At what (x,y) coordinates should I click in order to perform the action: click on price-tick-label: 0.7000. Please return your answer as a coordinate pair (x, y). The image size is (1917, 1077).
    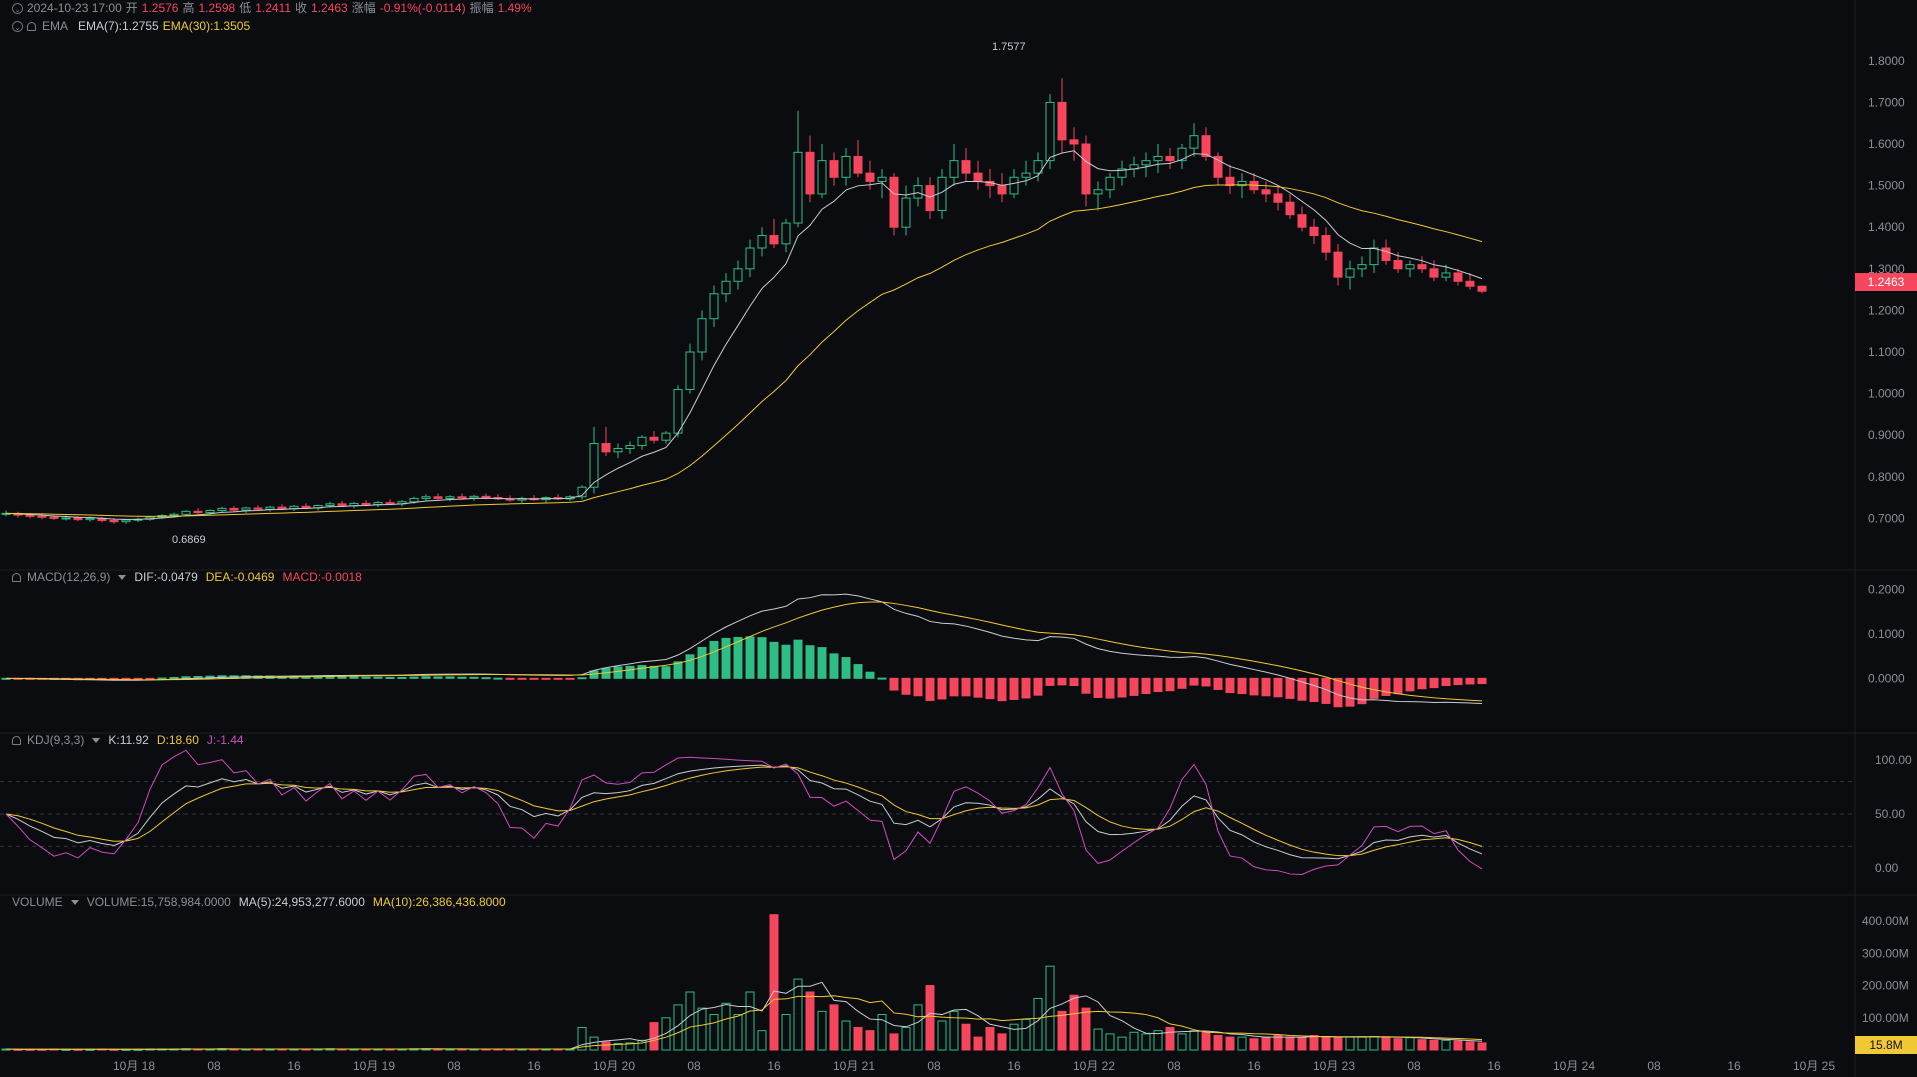
    Looking at the image, I should click on (1886, 518).